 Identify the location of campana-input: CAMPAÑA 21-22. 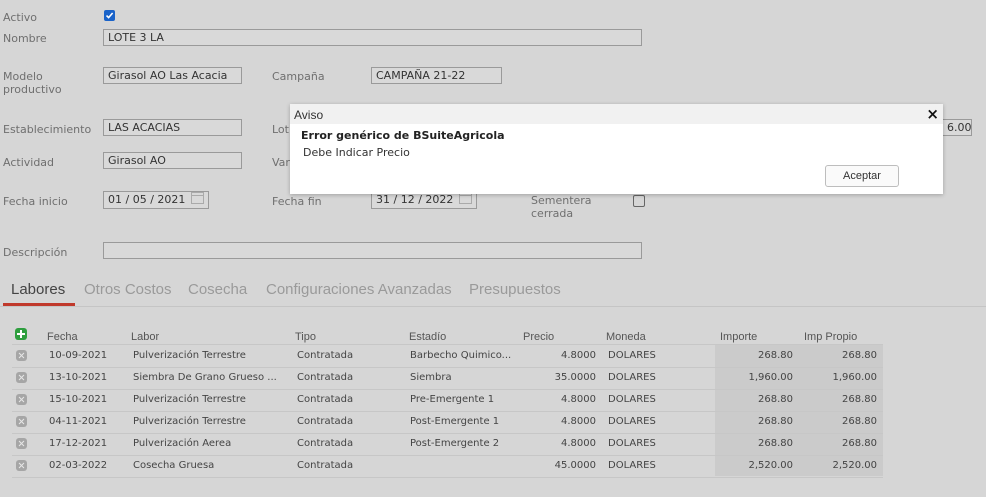
(436, 75).